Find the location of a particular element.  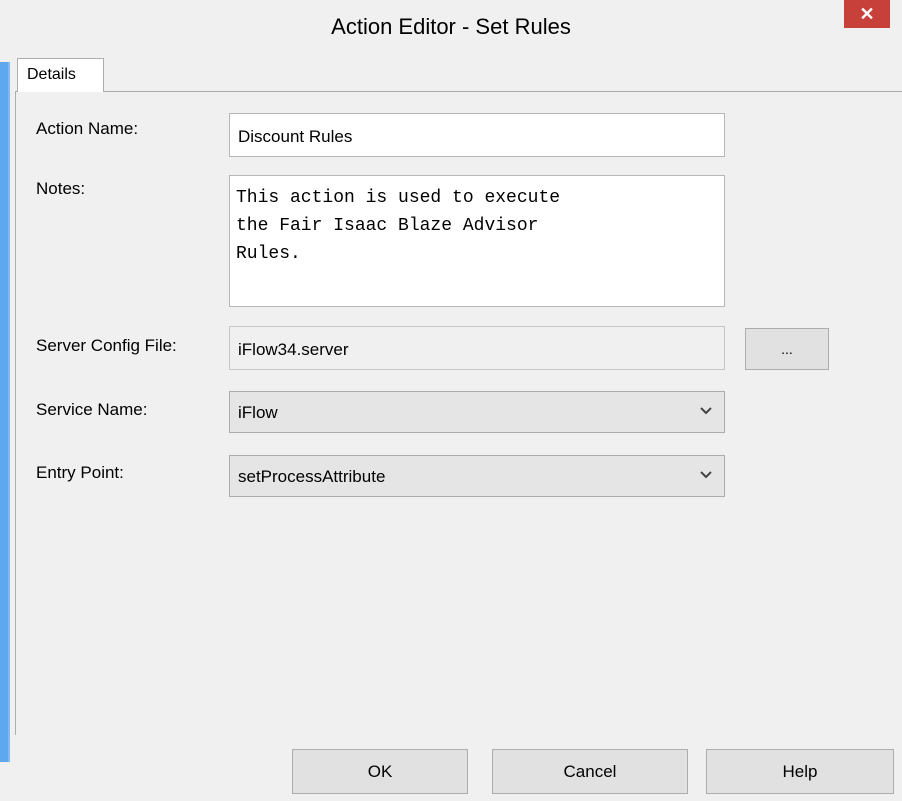

entry-point-select: setProcessAttribute is located at coordinates (477, 476).